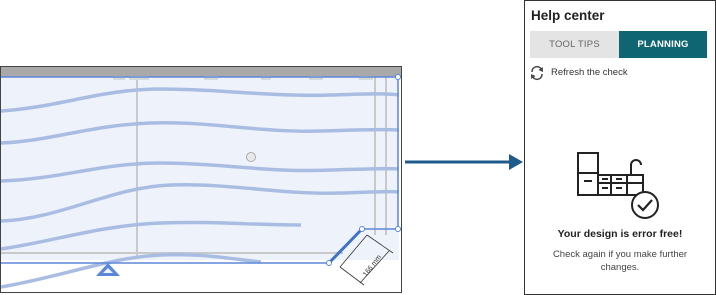 The height and width of the screenshot is (295, 716). What do you see at coordinates (537, 73) in the screenshot?
I see `refresh-icon` at bounding box center [537, 73].